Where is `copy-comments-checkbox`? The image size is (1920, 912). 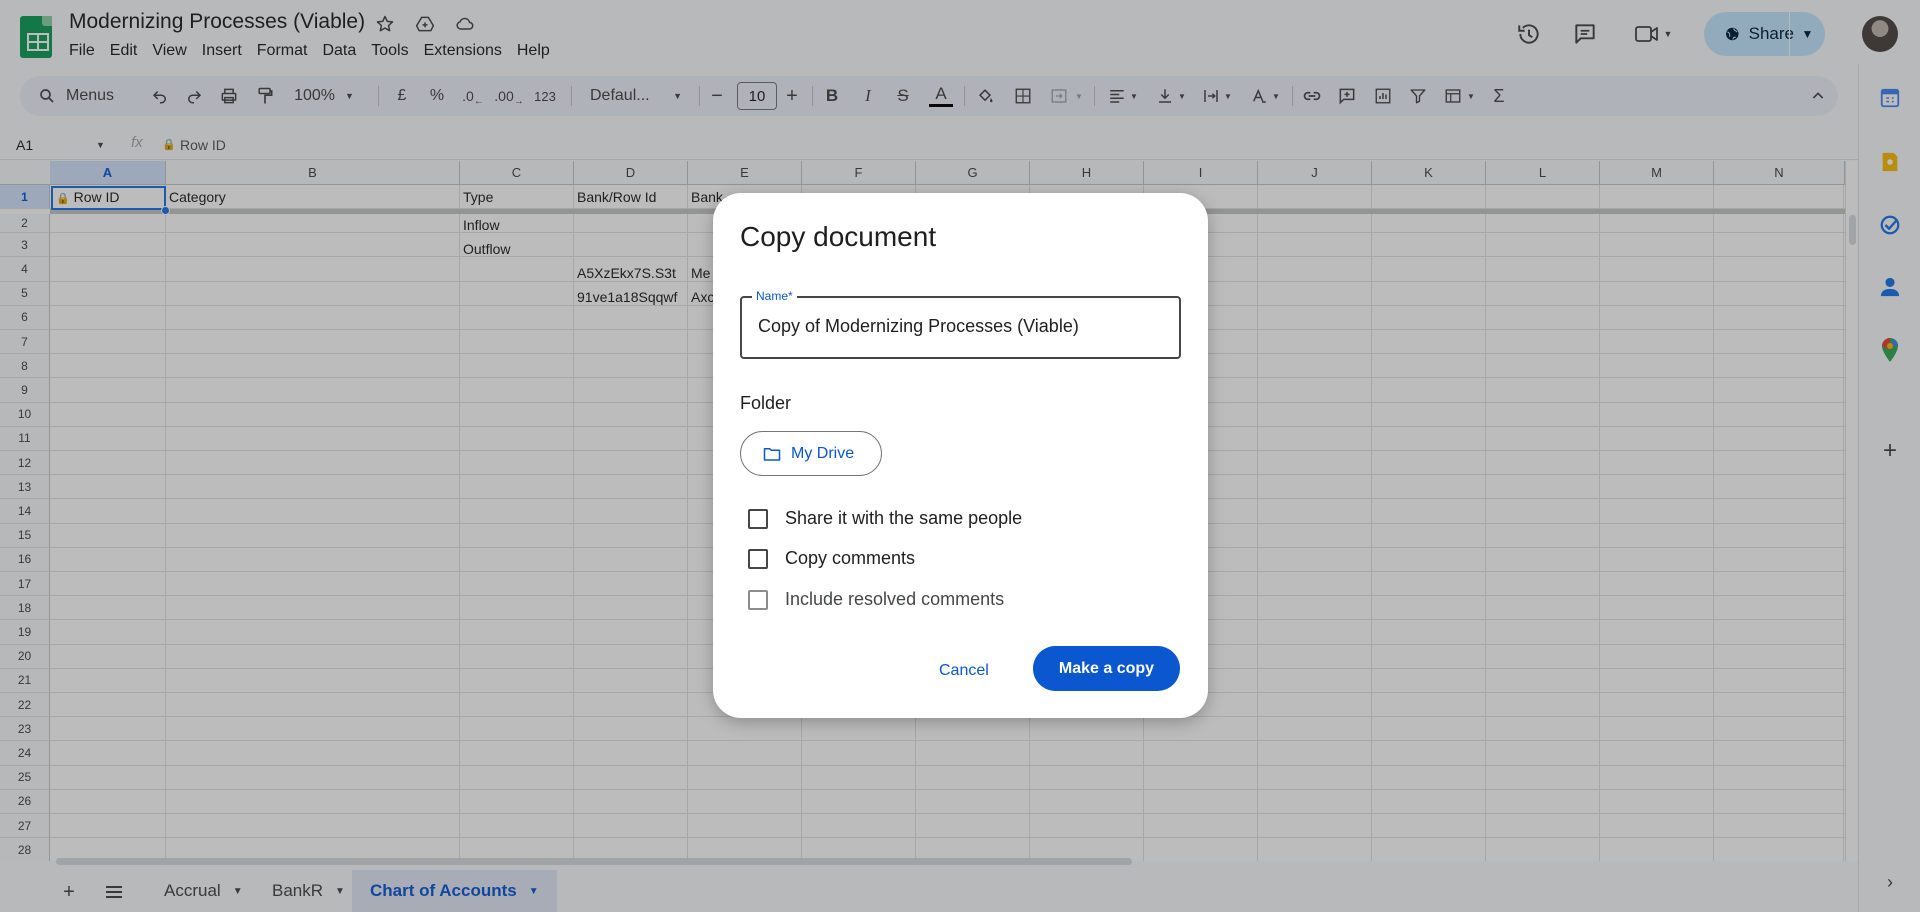
copy-comments-checkbox is located at coordinates (758, 558).